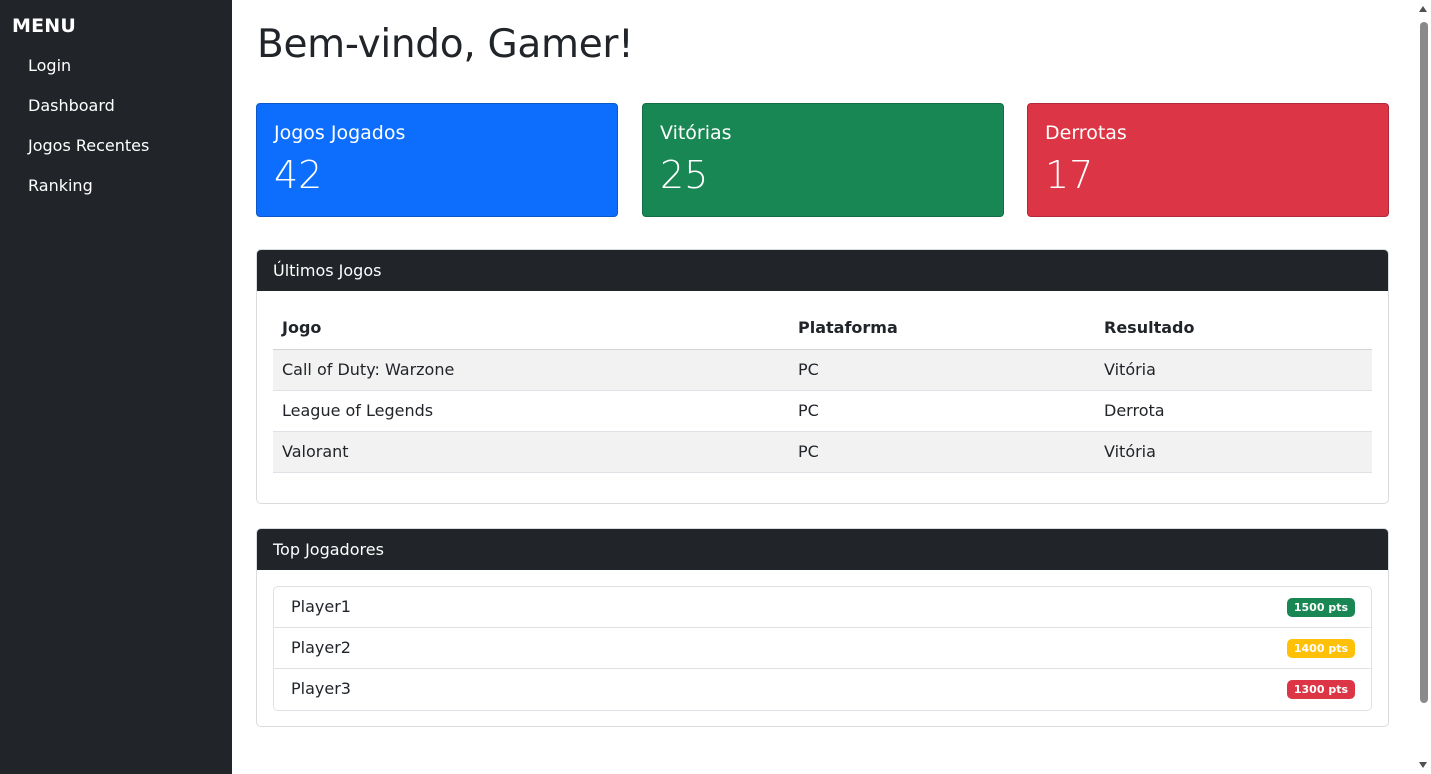  I want to click on panel-header: Últimos Jogos, so click(822, 270).